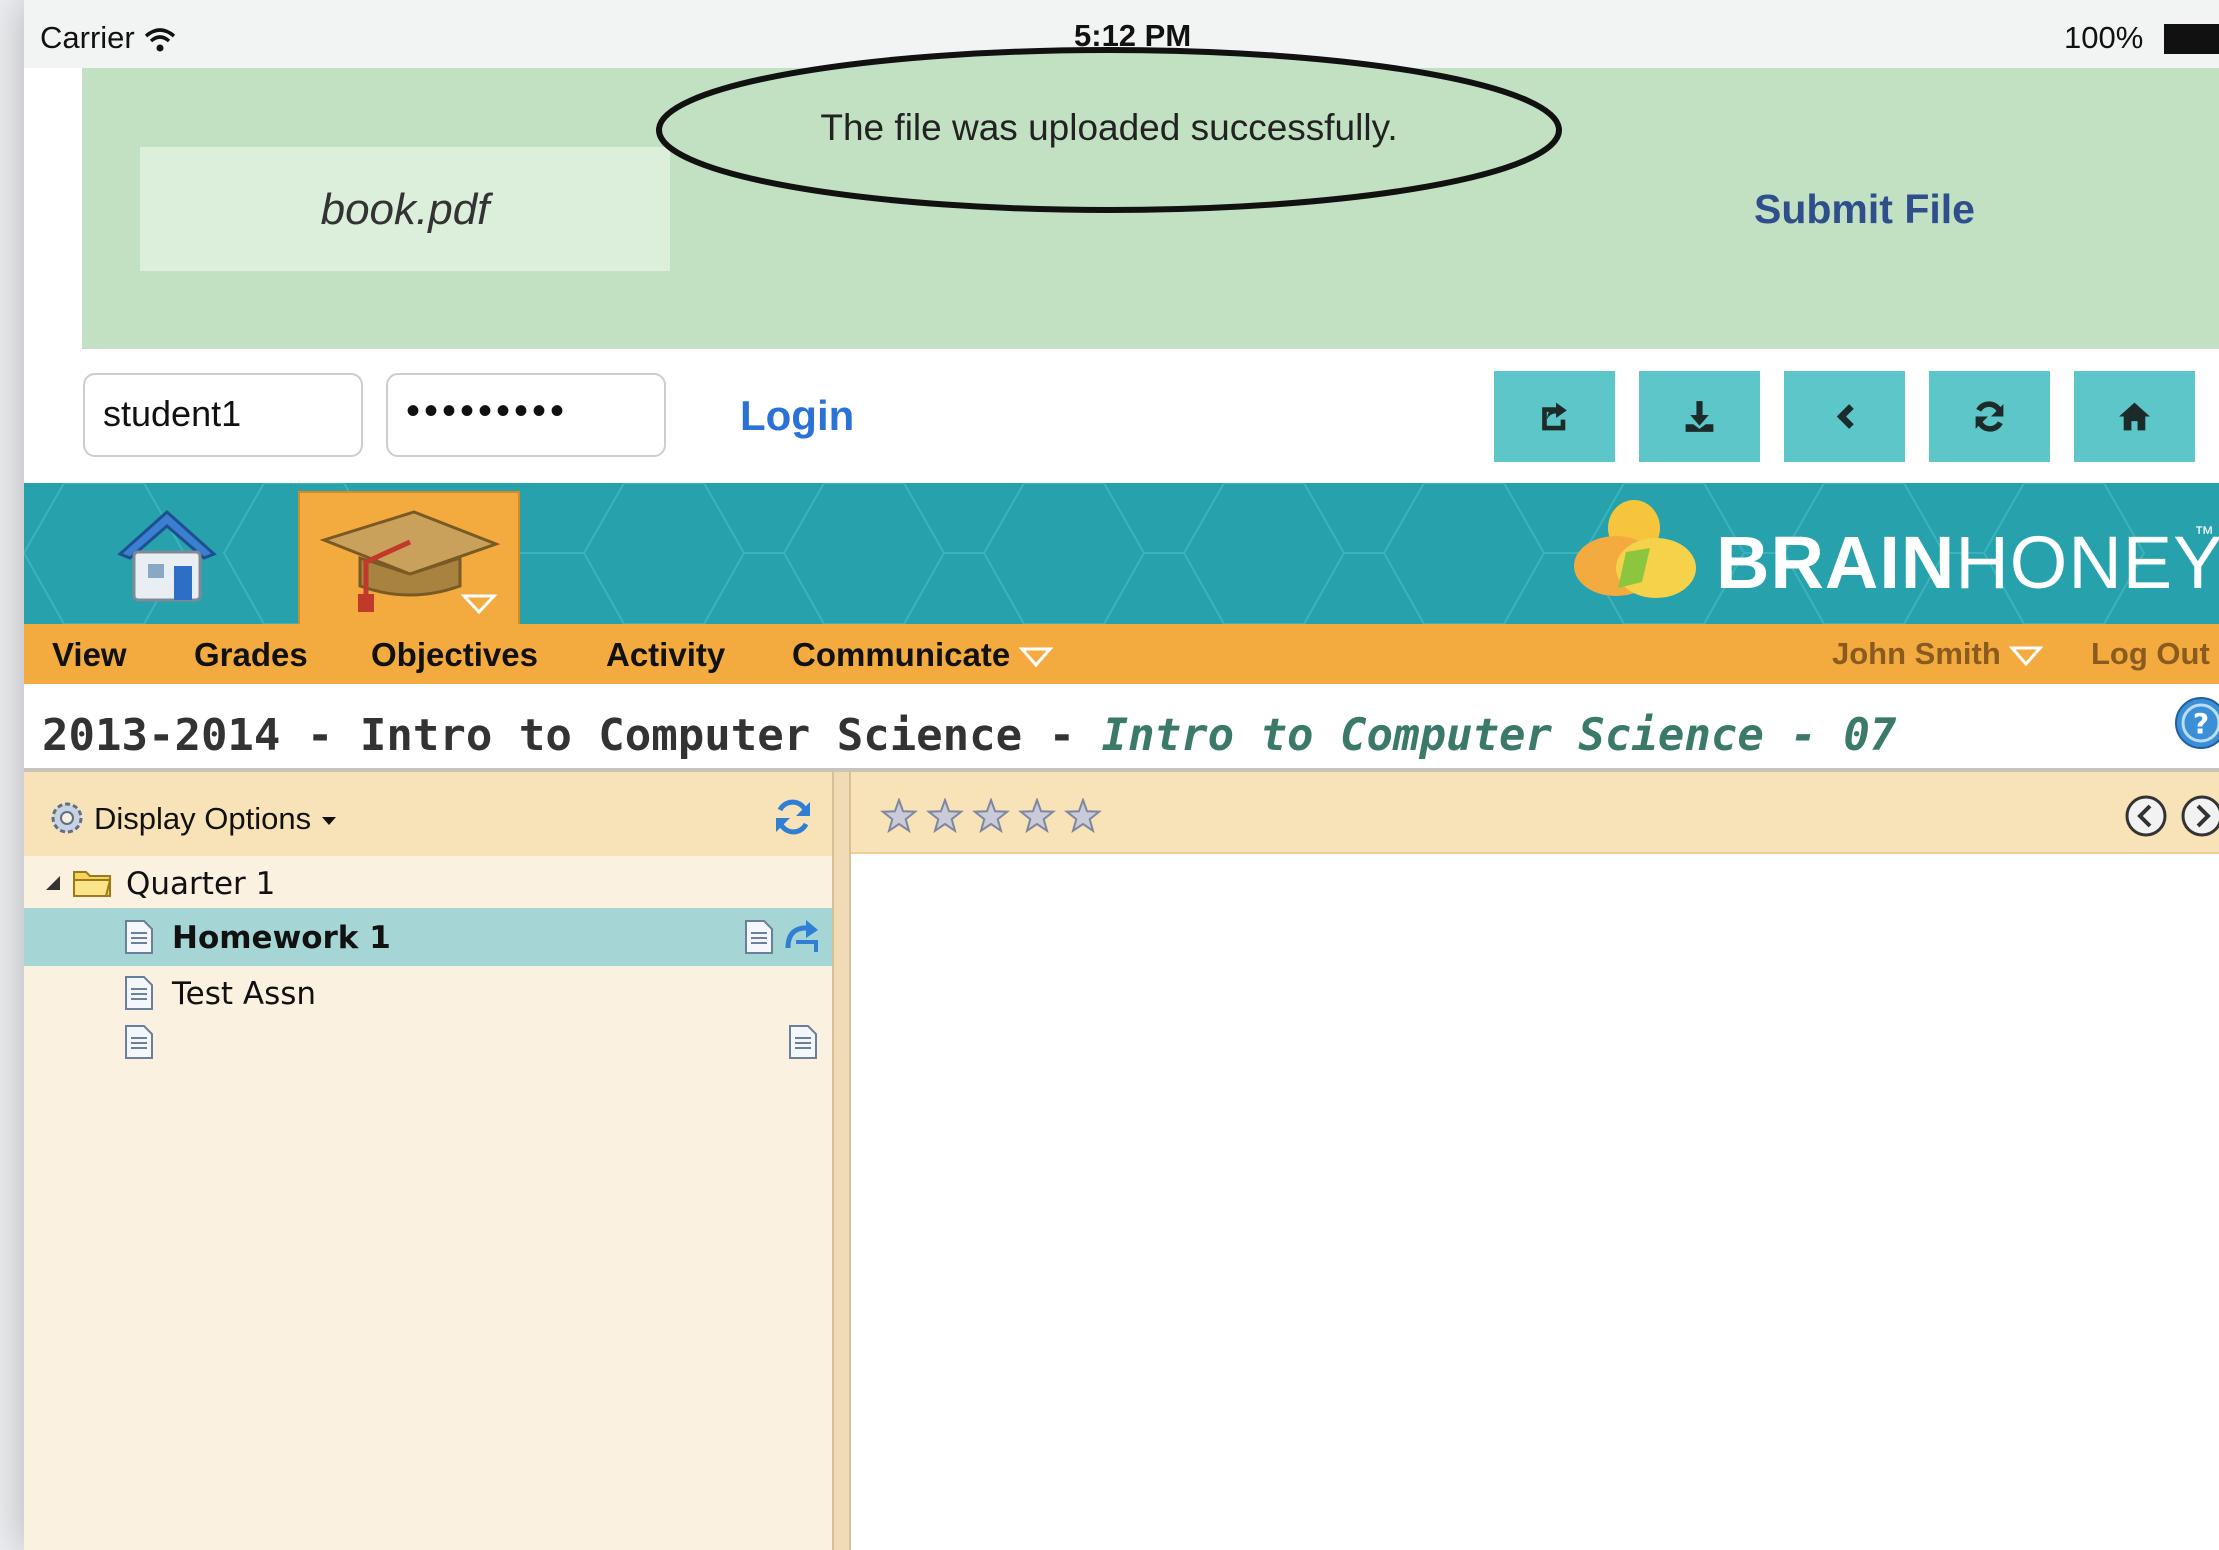 The image size is (2219, 1550). Describe the element at coordinates (797, 416) in the screenshot. I see `login-button: Login` at that location.